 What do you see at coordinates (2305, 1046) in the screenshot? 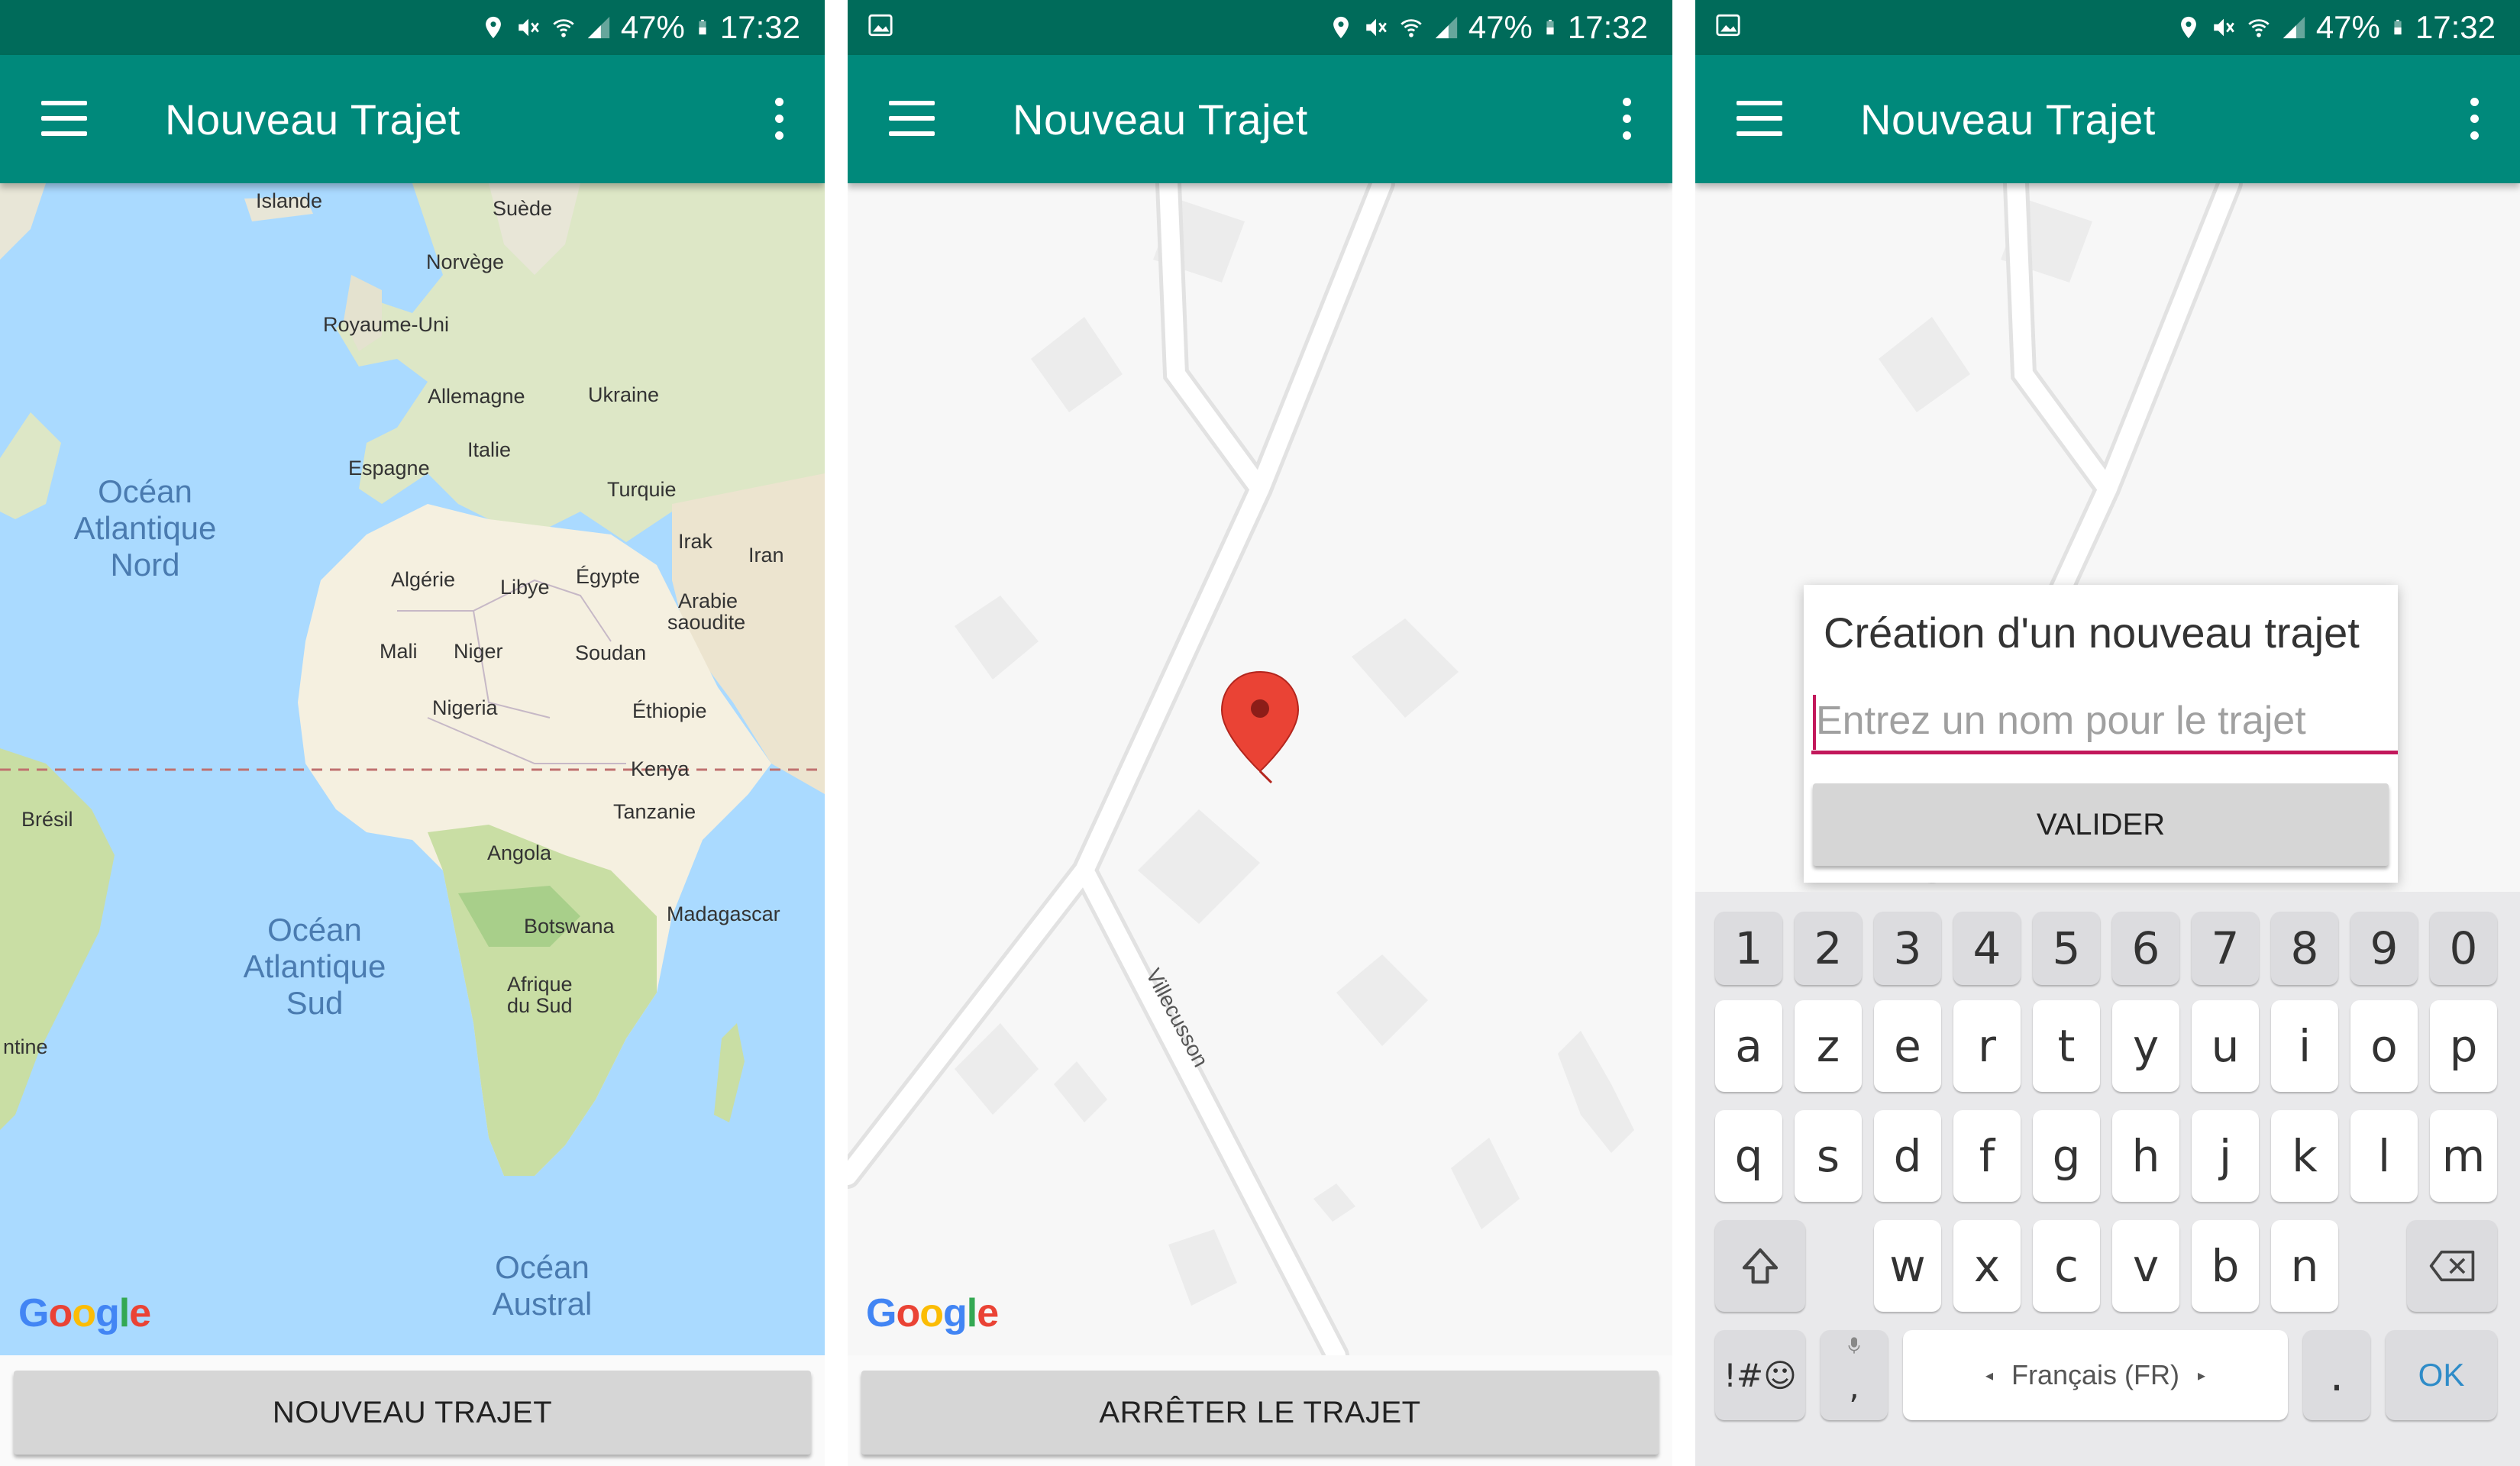
I see `key-i: i` at bounding box center [2305, 1046].